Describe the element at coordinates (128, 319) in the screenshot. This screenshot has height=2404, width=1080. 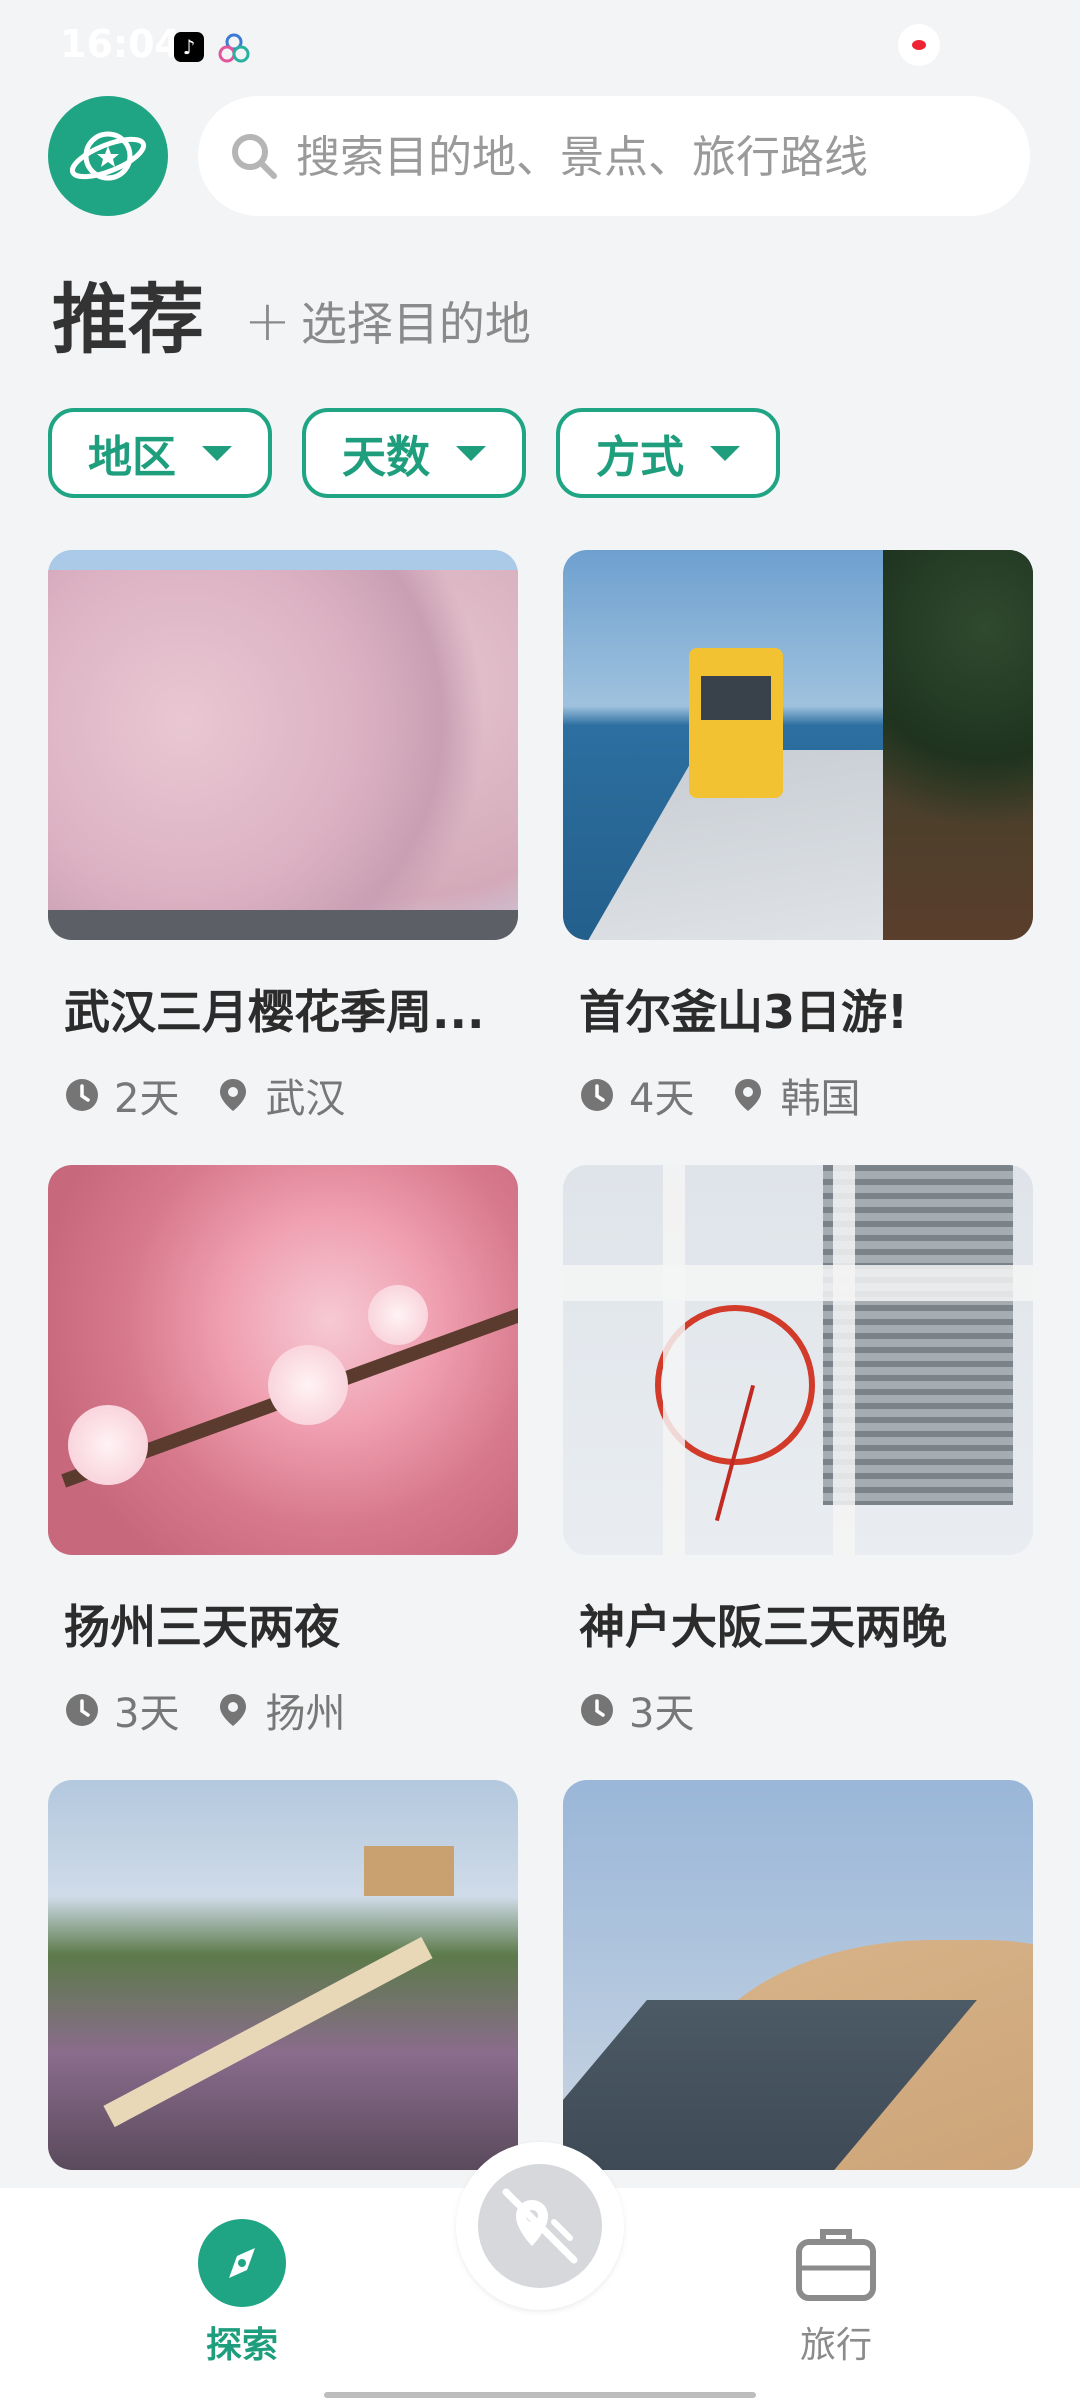
I see `page-title: 推荐` at that location.